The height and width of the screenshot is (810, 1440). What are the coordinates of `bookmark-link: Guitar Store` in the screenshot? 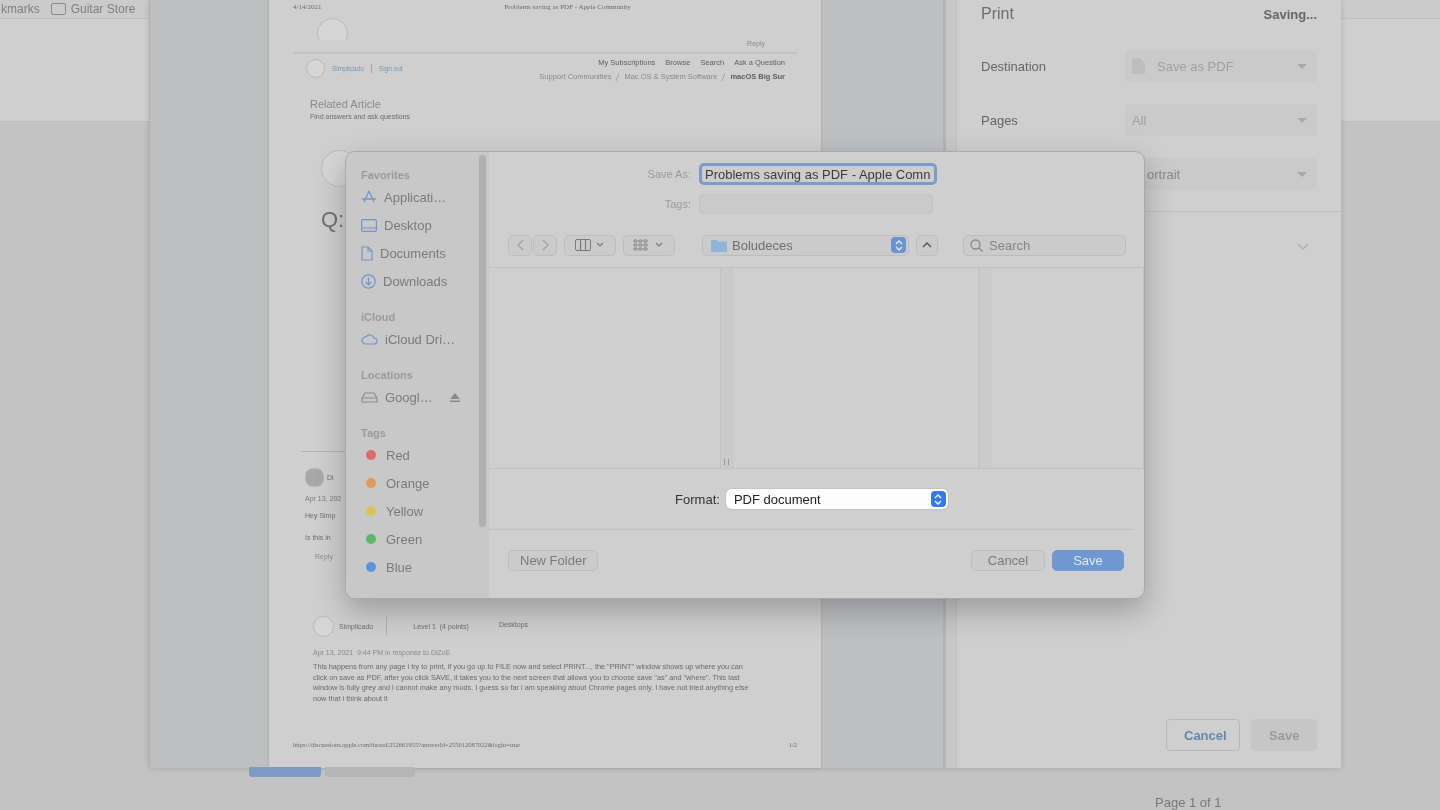 It's located at (103, 9).